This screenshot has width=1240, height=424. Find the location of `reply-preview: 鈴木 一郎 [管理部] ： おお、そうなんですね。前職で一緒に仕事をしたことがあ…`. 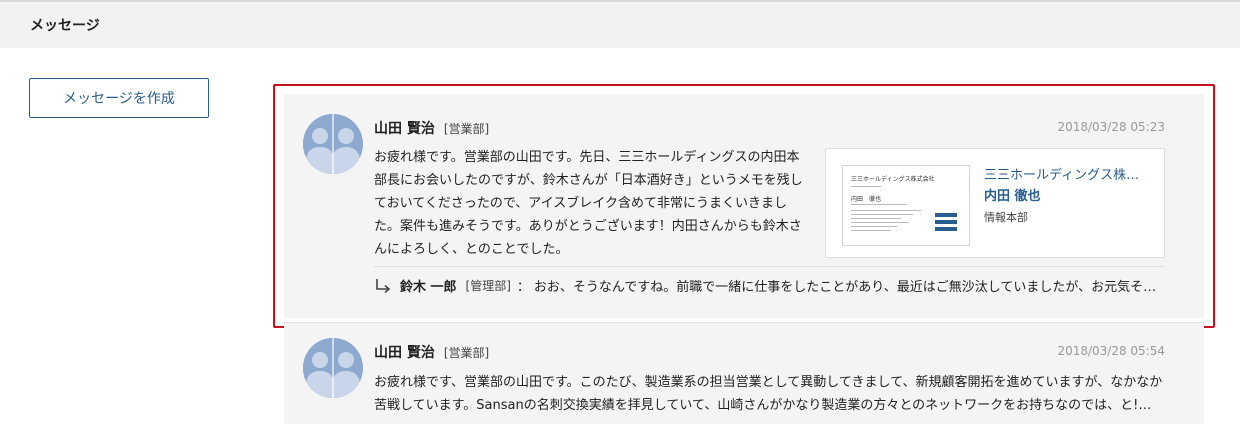

reply-preview: 鈴木 一郎 [管理部] ： おお、そうなんですね。前職で一緒に仕事をしたことがあ… is located at coordinates (774, 285).